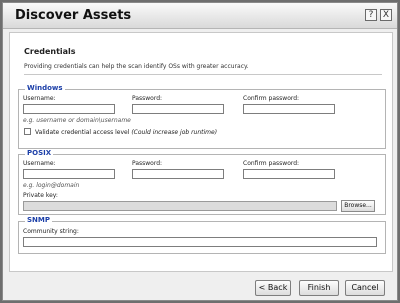 Image resolution: width=400 pixels, height=303 pixels. I want to click on close-icon: X, so click(386, 15).